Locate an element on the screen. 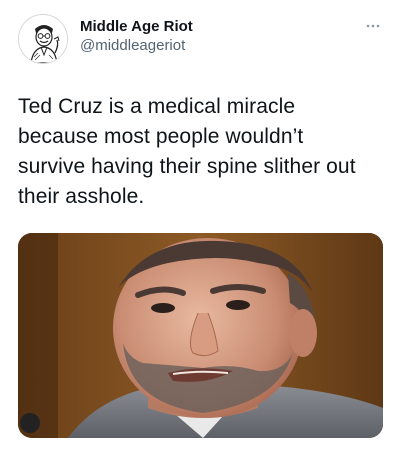  cartoon-man-portrait-icon is located at coordinates (43, 39).